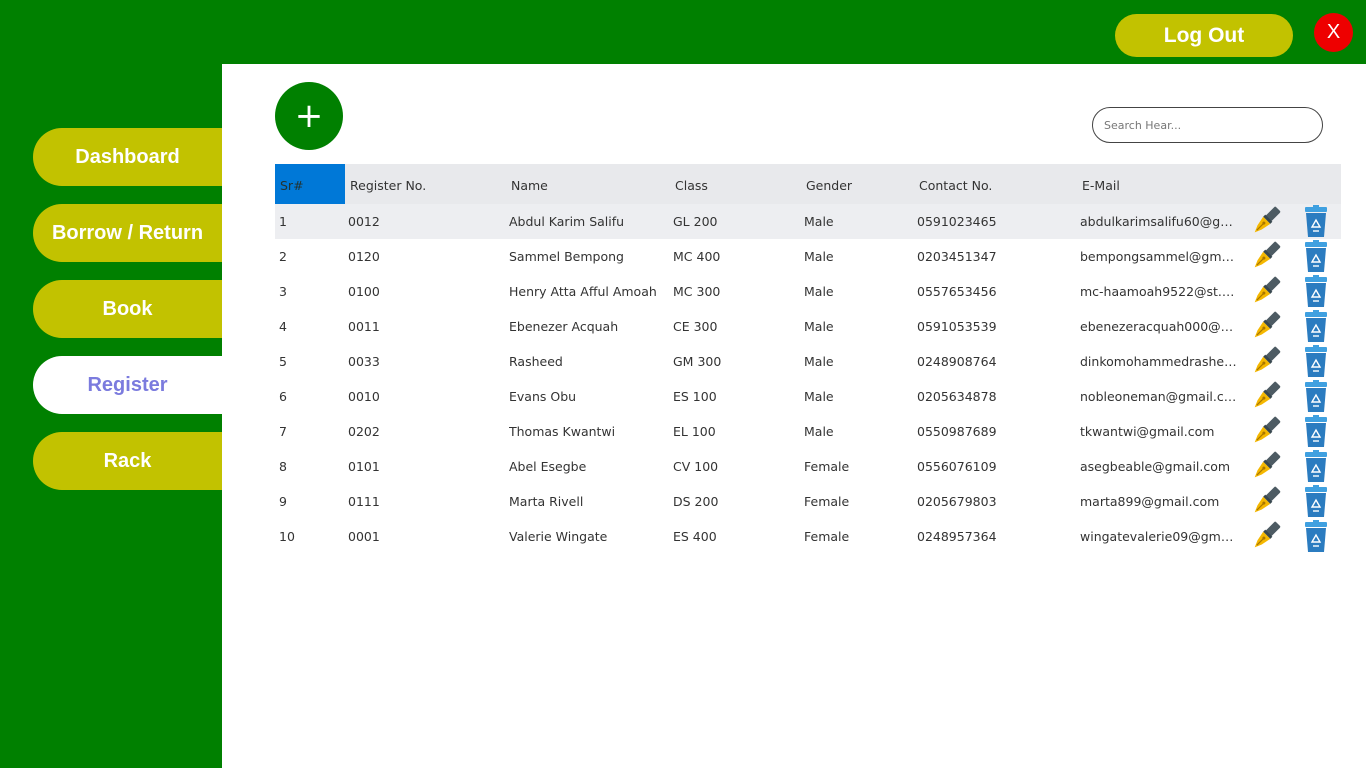 The height and width of the screenshot is (768, 1366). What do you see at coordinates (1207, 125) in the screenshot?
I see `search-input` at bounding box center [1207, 125].